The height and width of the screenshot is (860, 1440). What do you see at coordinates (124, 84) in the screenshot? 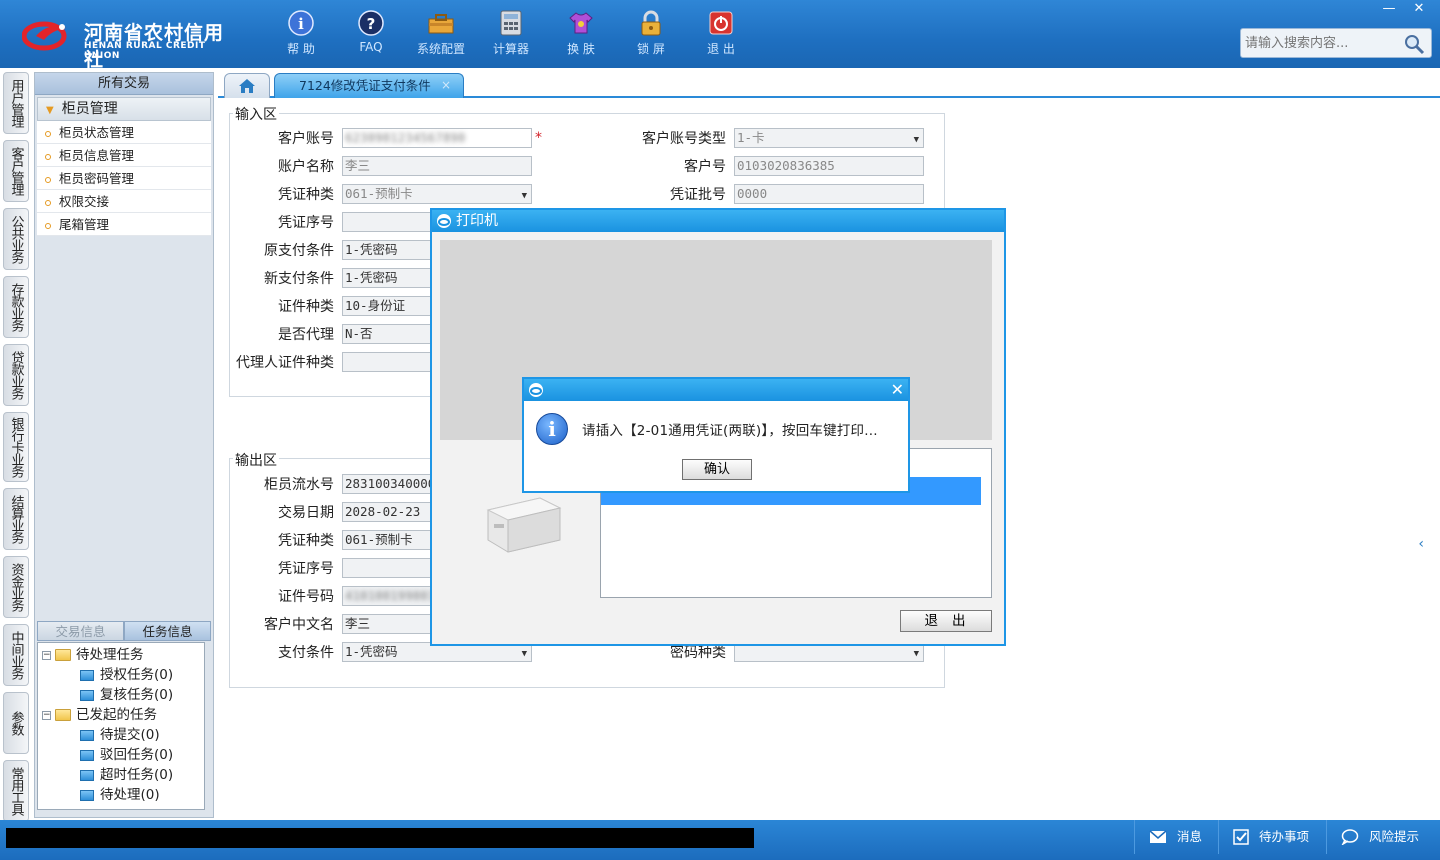
I see `sidebar-header: 所有交易` at bounding box center [124, 84].